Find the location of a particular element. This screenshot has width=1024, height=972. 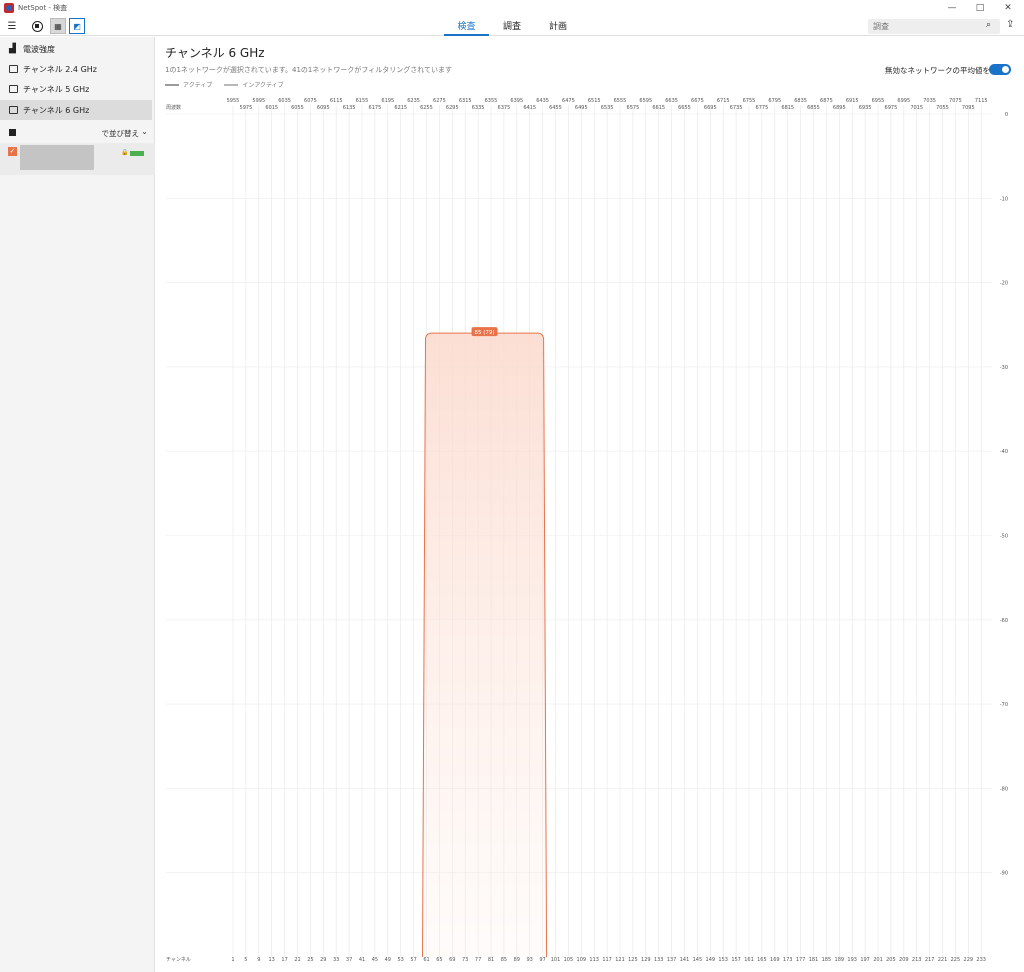

sidebar-item-label: チャンネル 2.4 GHz is located at coordinates (60, 69).